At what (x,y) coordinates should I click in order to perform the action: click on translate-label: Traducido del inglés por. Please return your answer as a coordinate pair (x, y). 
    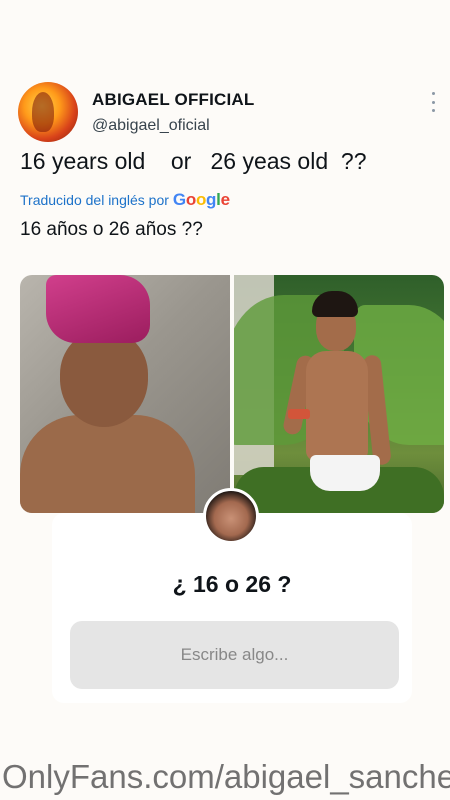
    Looking at the image, I should click on (94, 200).